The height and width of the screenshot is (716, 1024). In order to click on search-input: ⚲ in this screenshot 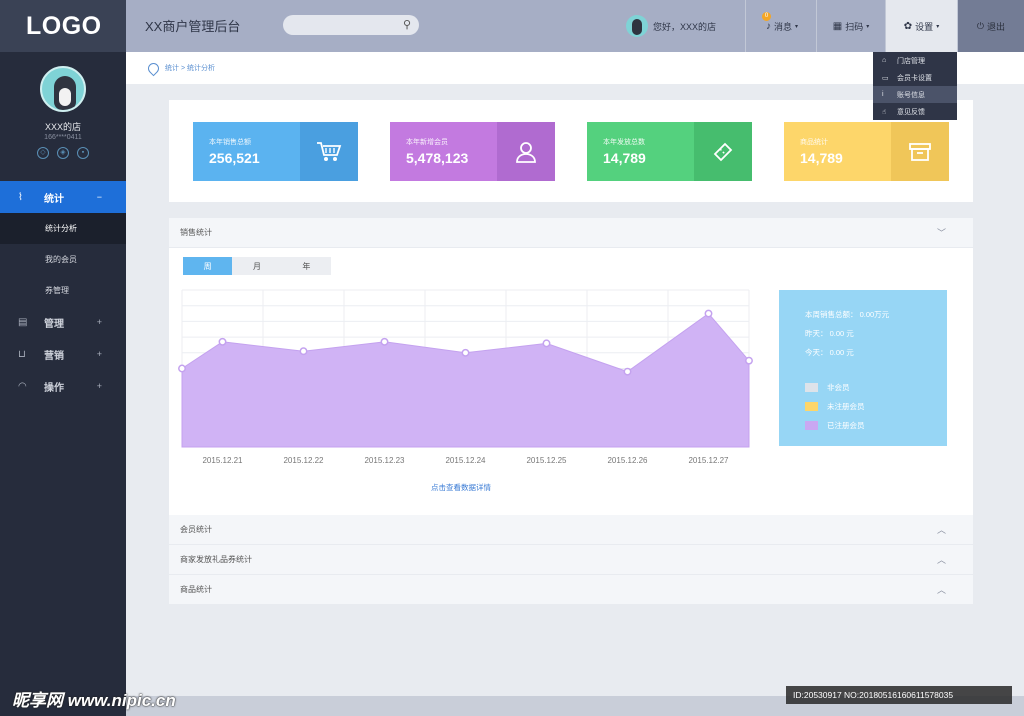, I will do `click(351, 25)`.